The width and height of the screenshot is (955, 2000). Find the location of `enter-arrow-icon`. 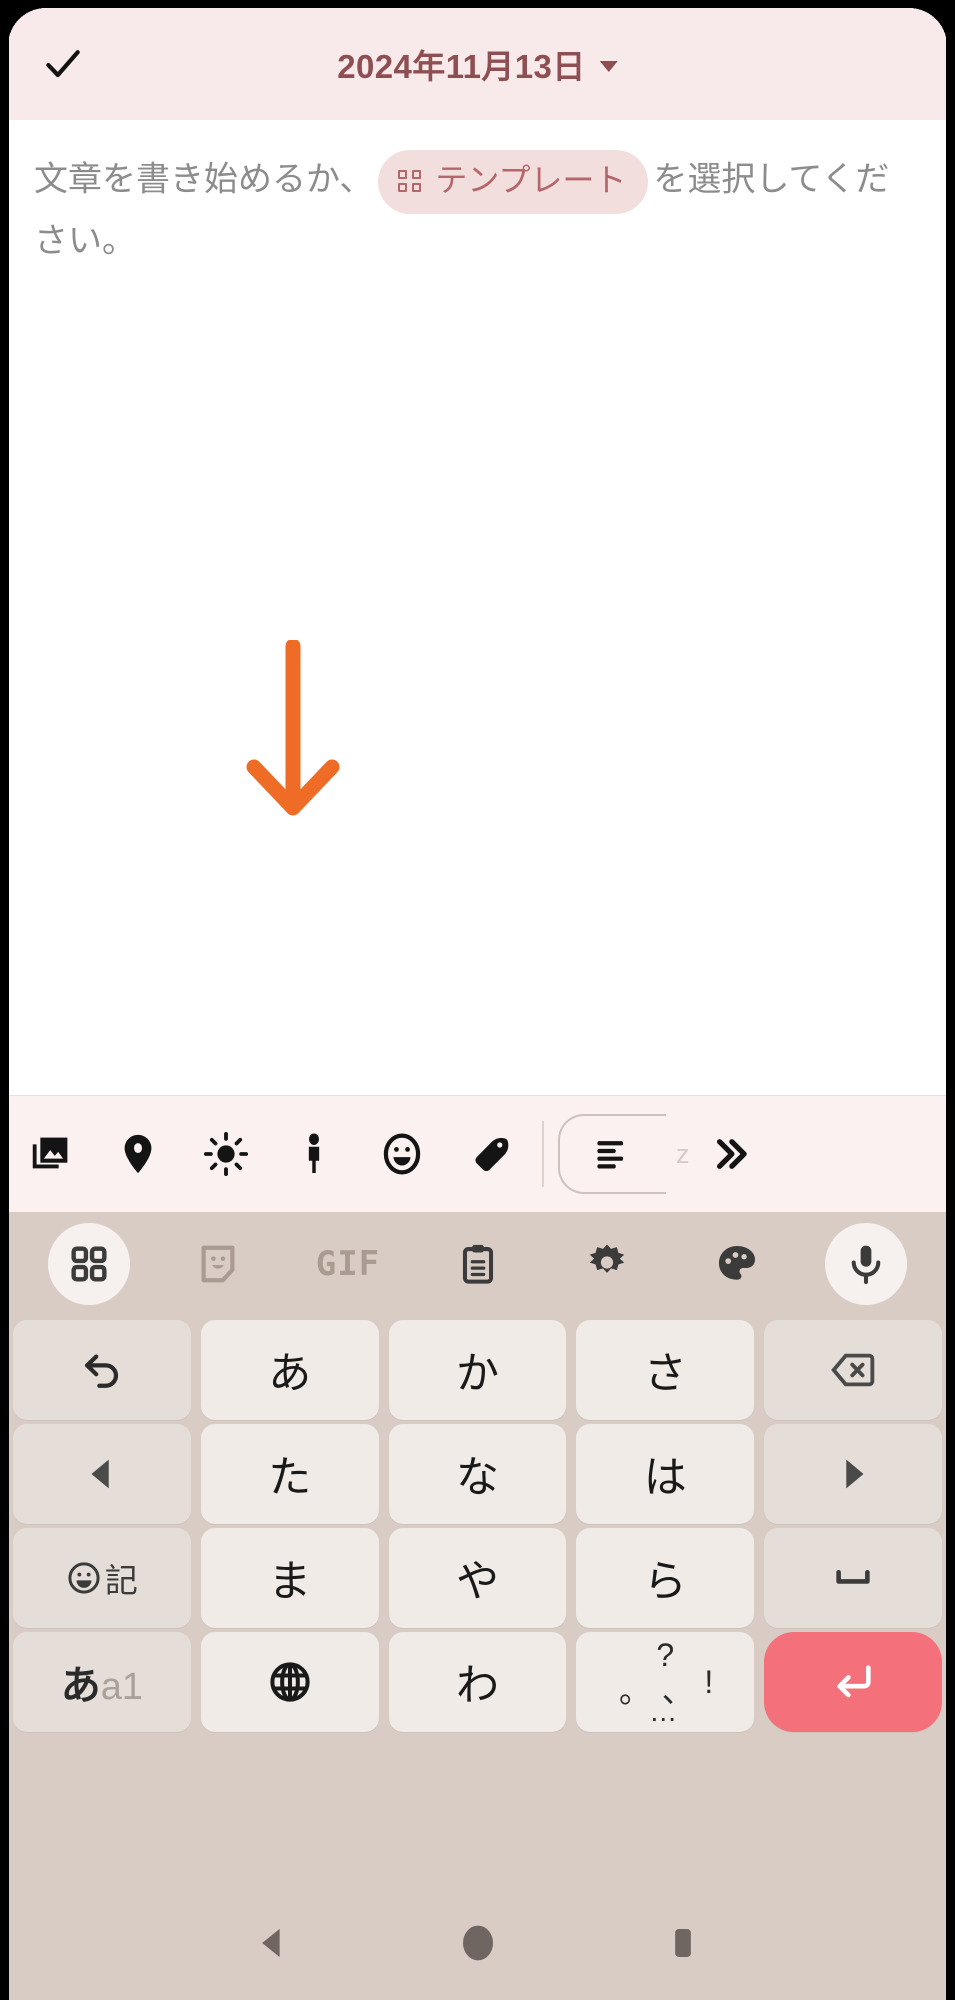

enter-arrow-icon is located at coordinates (854, 1681).